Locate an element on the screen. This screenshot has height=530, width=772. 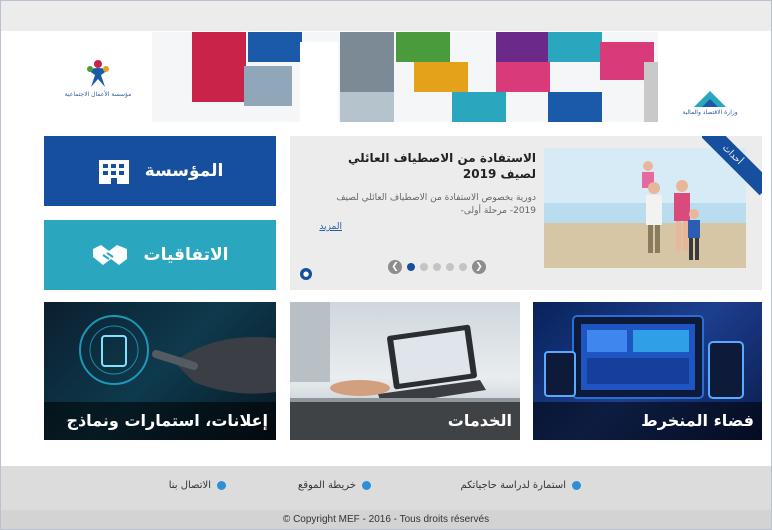
services-tile: الخدمات is located at coordinates (405, 371).